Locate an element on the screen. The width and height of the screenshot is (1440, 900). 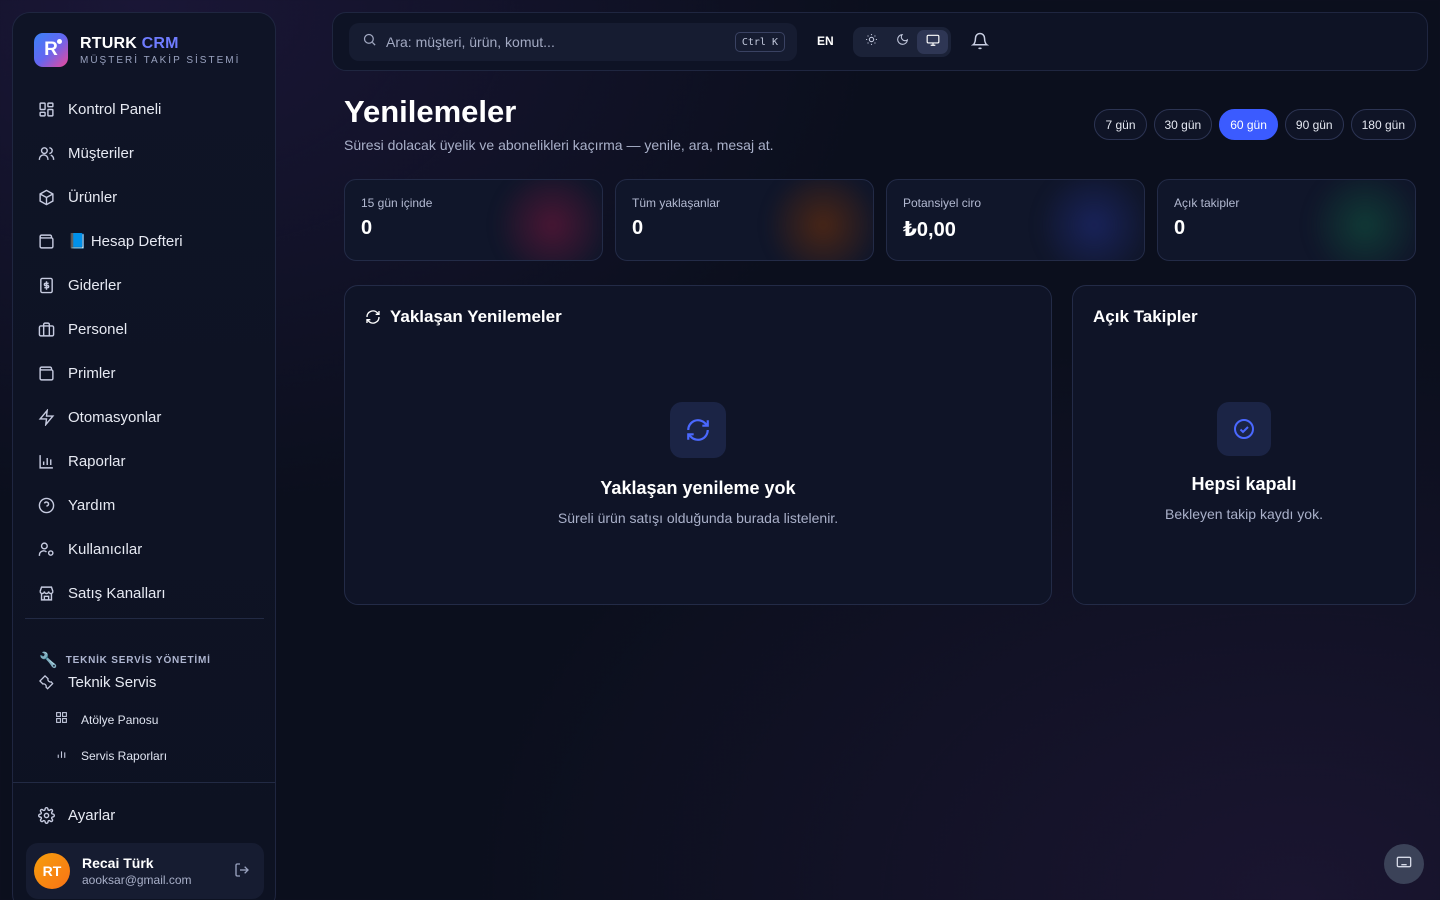
search-icon is located at coordinates (369, 42).